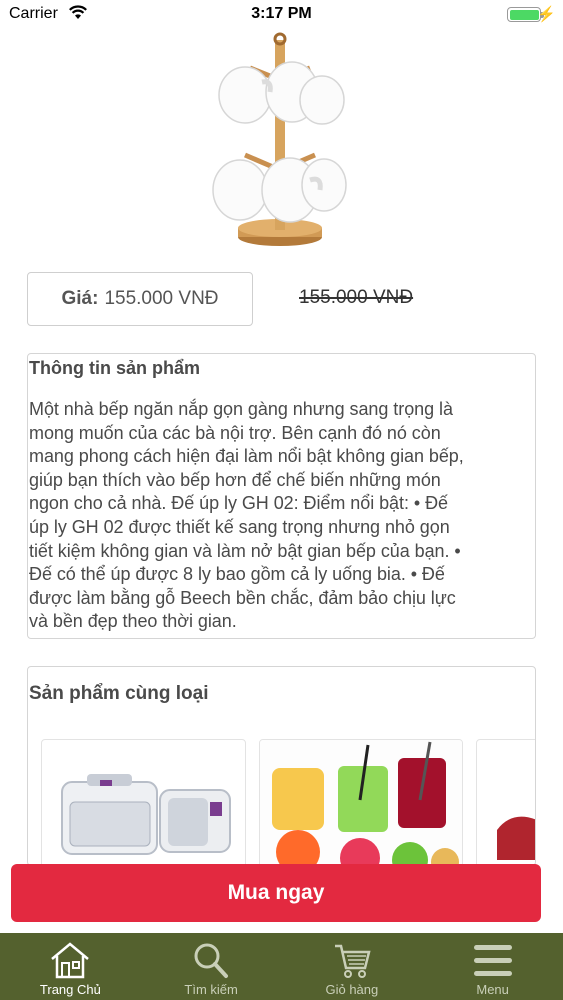 Image resolution: width=563 pixels, height=1000 pixels. What do you see at coordinates (70, 960) in the screenshot?
I see `home-icon` at bounding box center [70, 960].